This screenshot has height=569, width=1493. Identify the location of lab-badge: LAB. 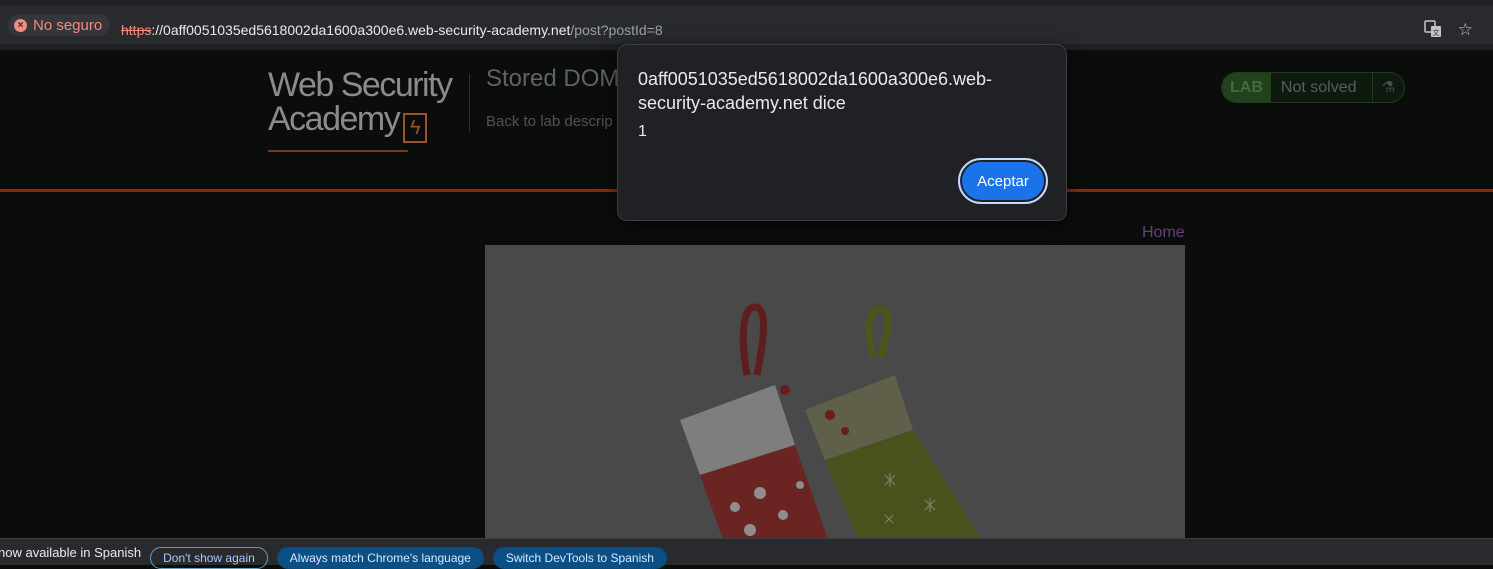
(1246, 87).